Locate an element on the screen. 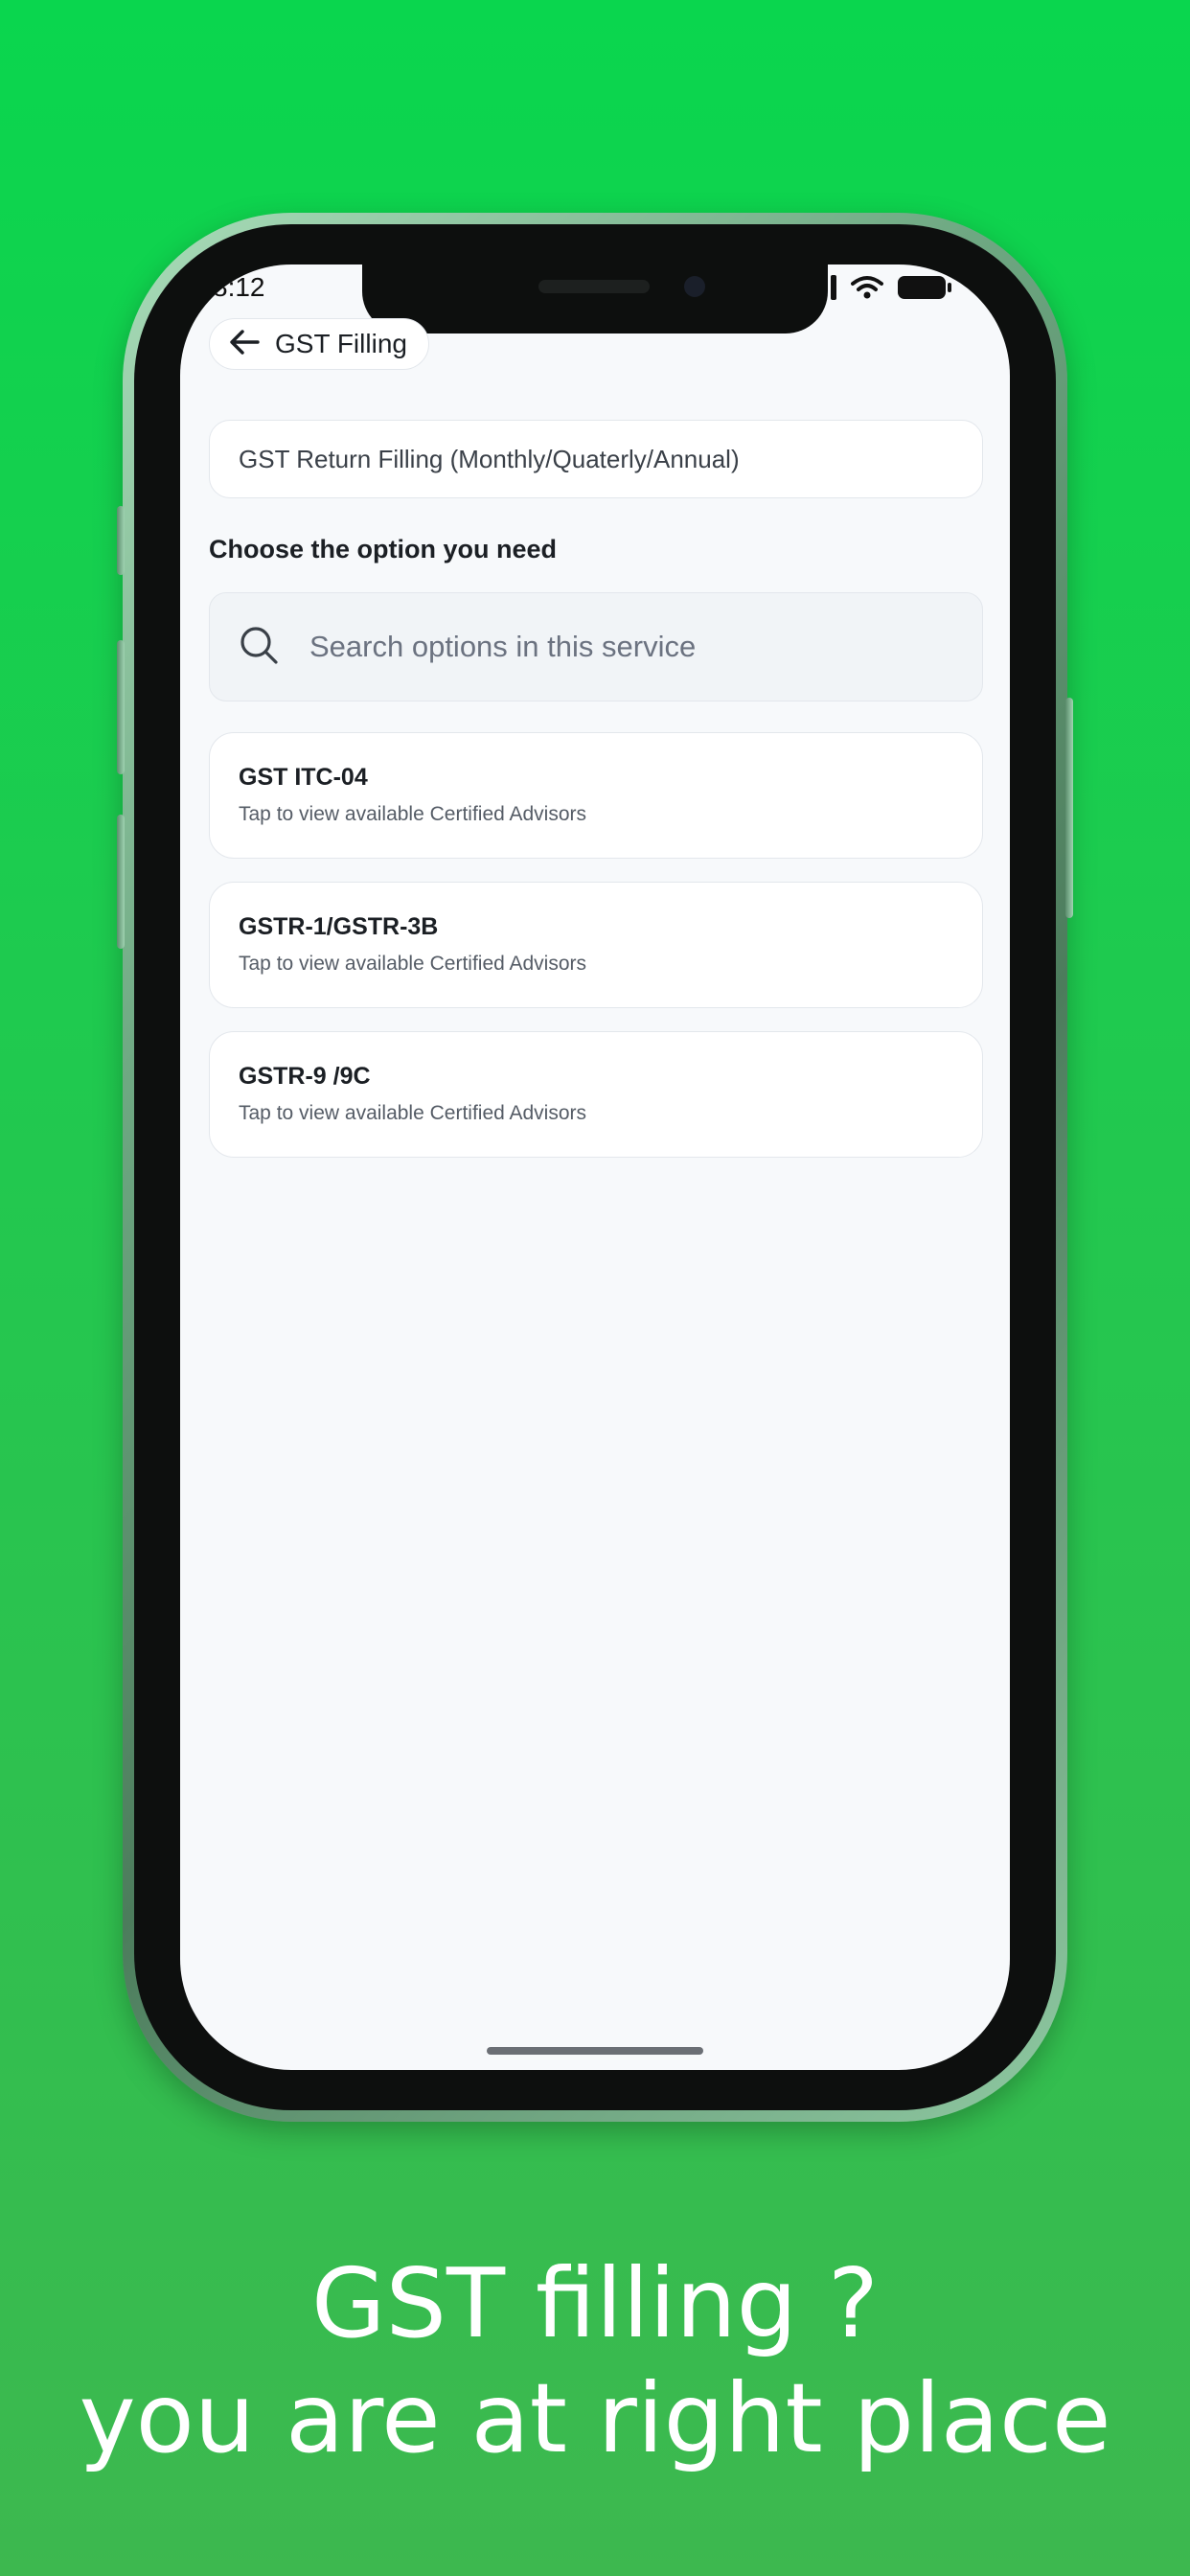 Image resolution: width=1190 pixels, height=2576 pixels. section-heading: Choose the option you need is located at coordinates (383, 549).